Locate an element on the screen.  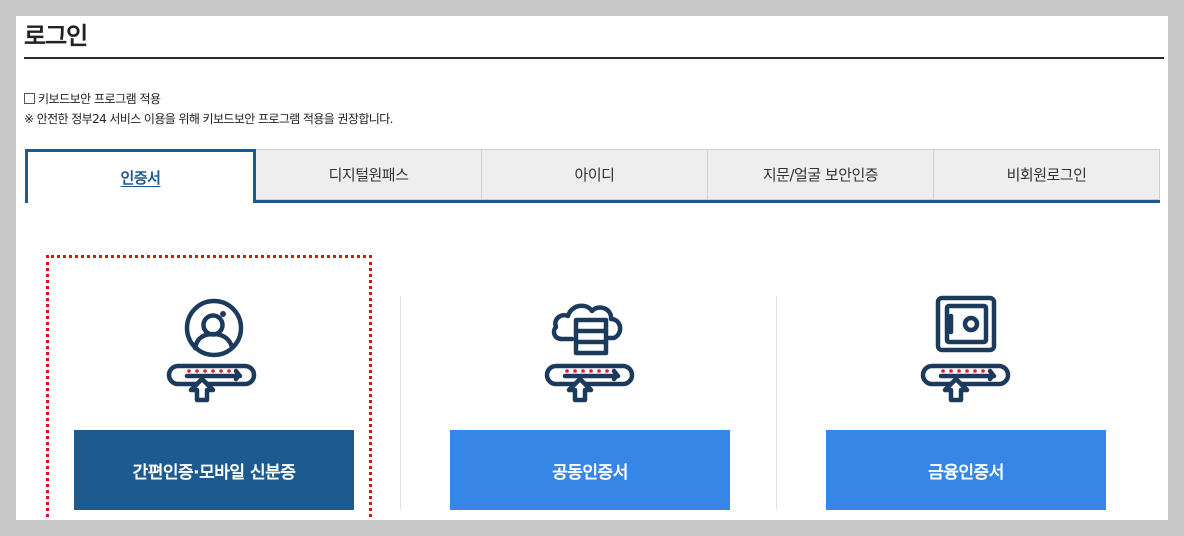
joint-certificate-label: 공동인증서 is located at coordinates (590, 472).